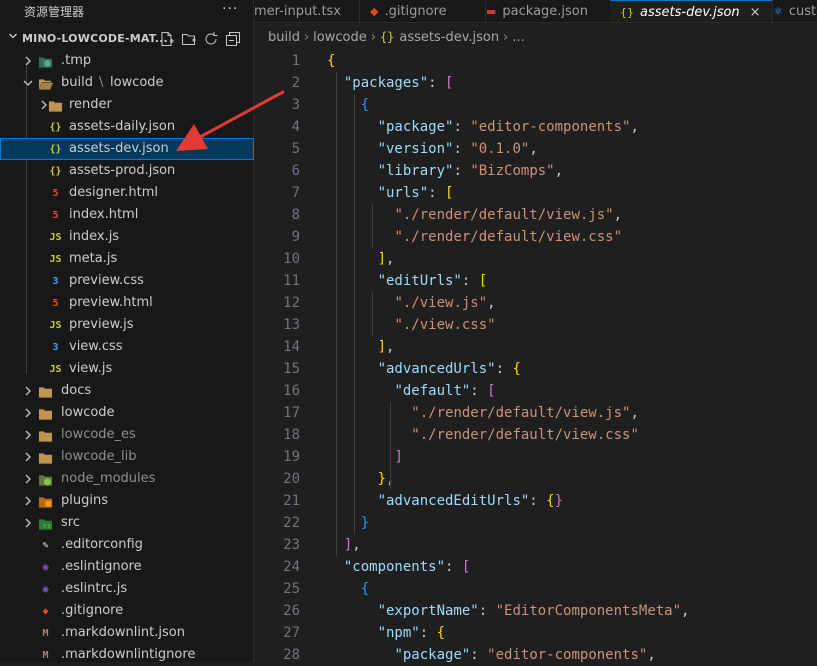 This screenshot has width=817, height=666. Describe the element at coordinates (45, 61) in the screenshot. I see `tmp-folder-icon` at that location.